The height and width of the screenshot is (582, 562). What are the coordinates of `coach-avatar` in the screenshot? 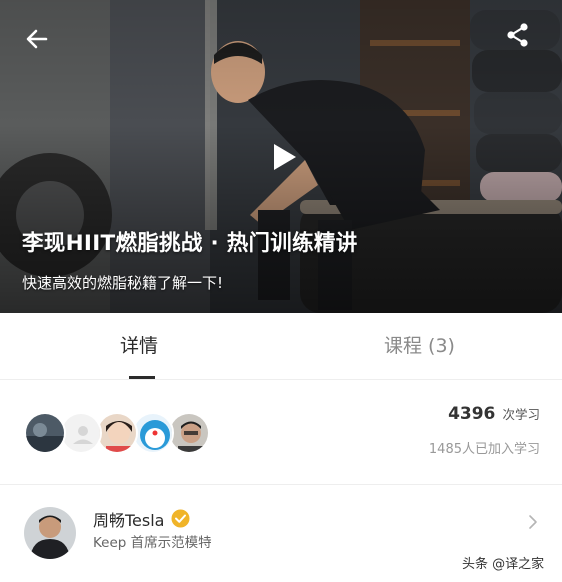 It's located at (50, 533).